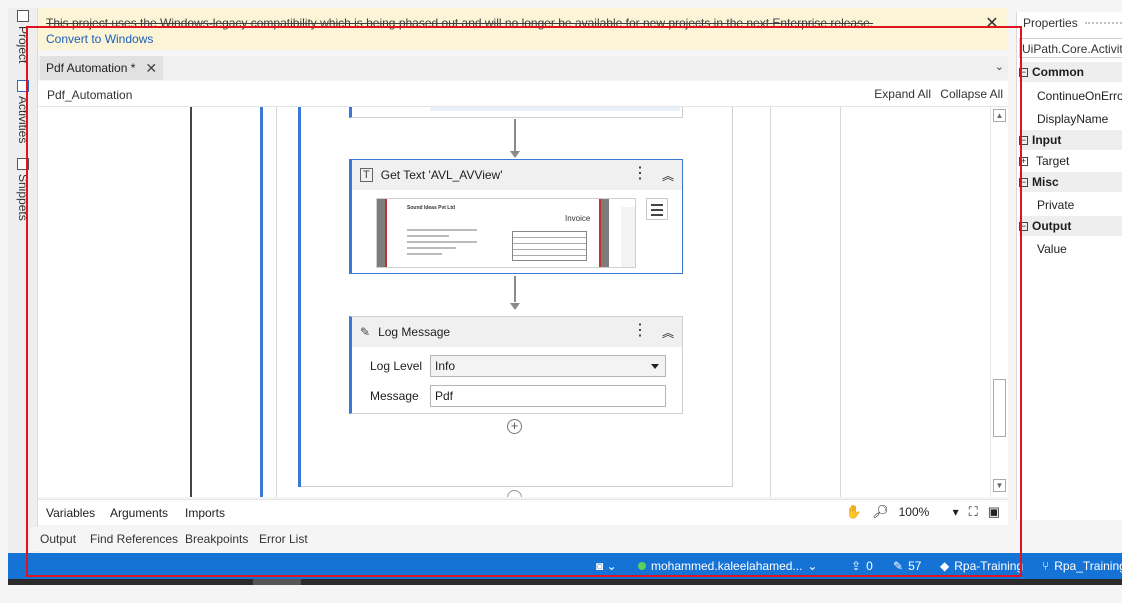 The image size is (1122, 603). What do you see at coordinates (902, 94) in the screenshot?
I see `expand-all-button: Expand All` at bounding box center [902, 94].